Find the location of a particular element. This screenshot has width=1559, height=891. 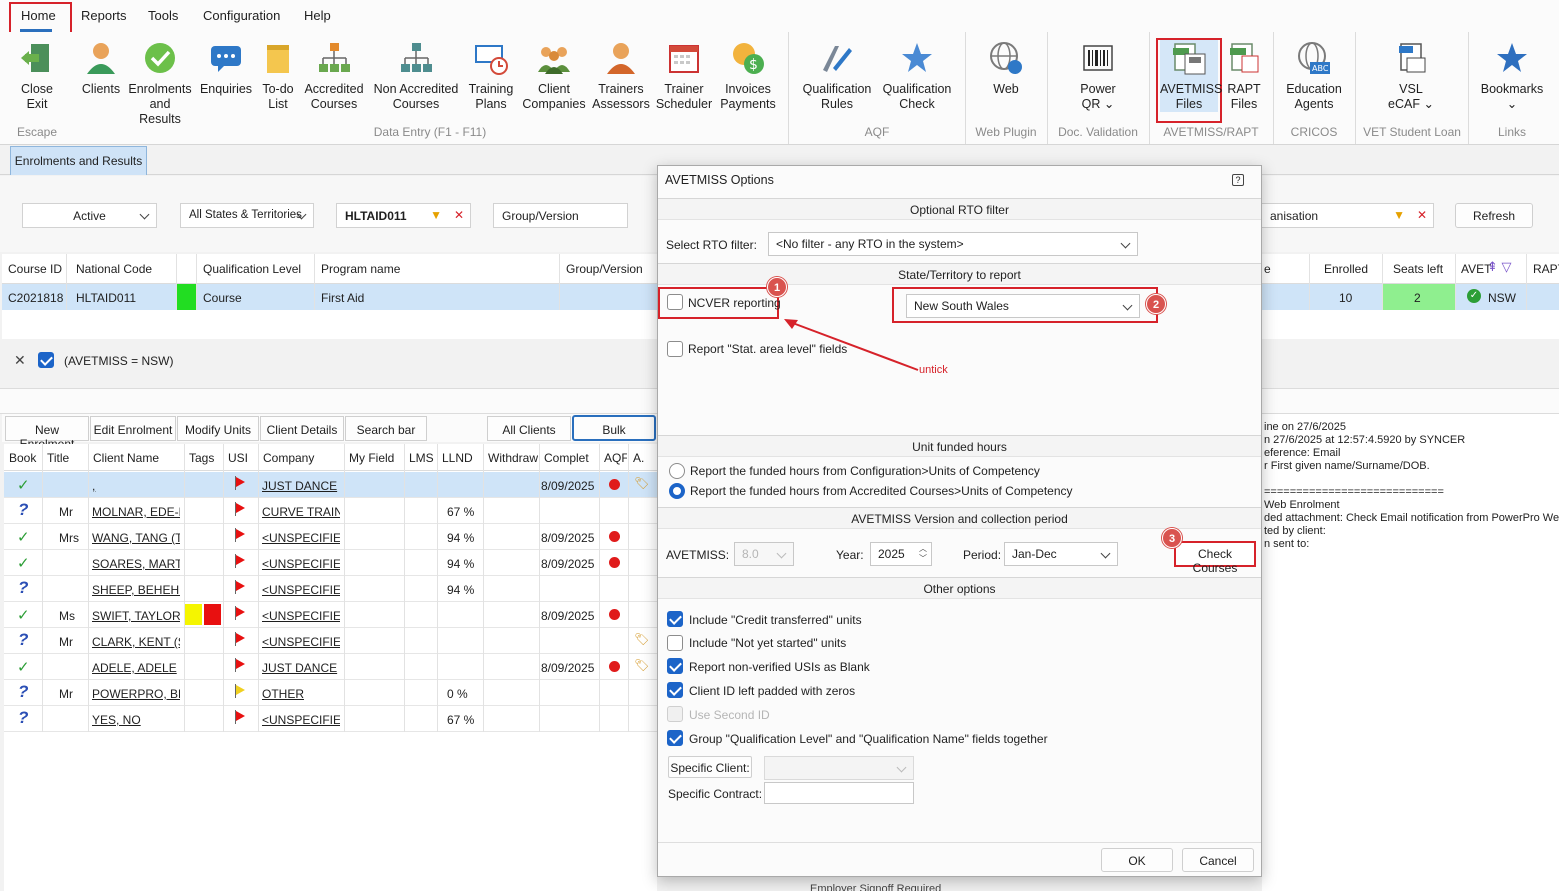

edit-enrolment-button: Edit Enrolment is located at coordinates (133, 428).